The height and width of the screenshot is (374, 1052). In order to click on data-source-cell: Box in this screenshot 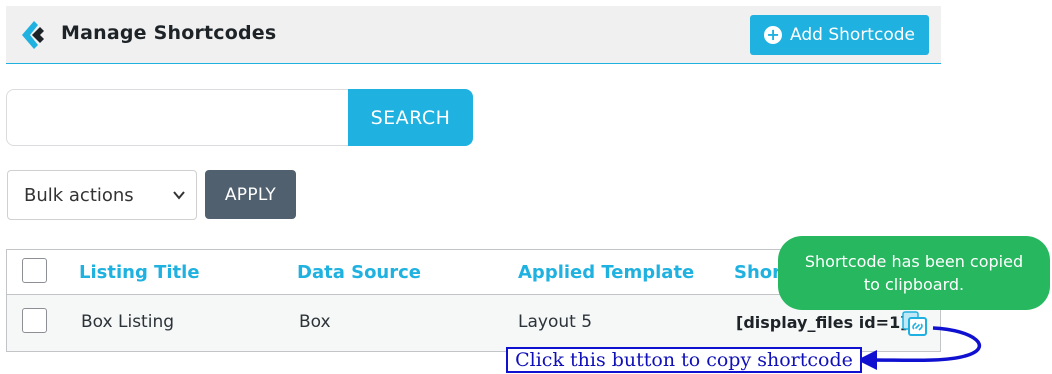, I will do `click(315, 322)`.